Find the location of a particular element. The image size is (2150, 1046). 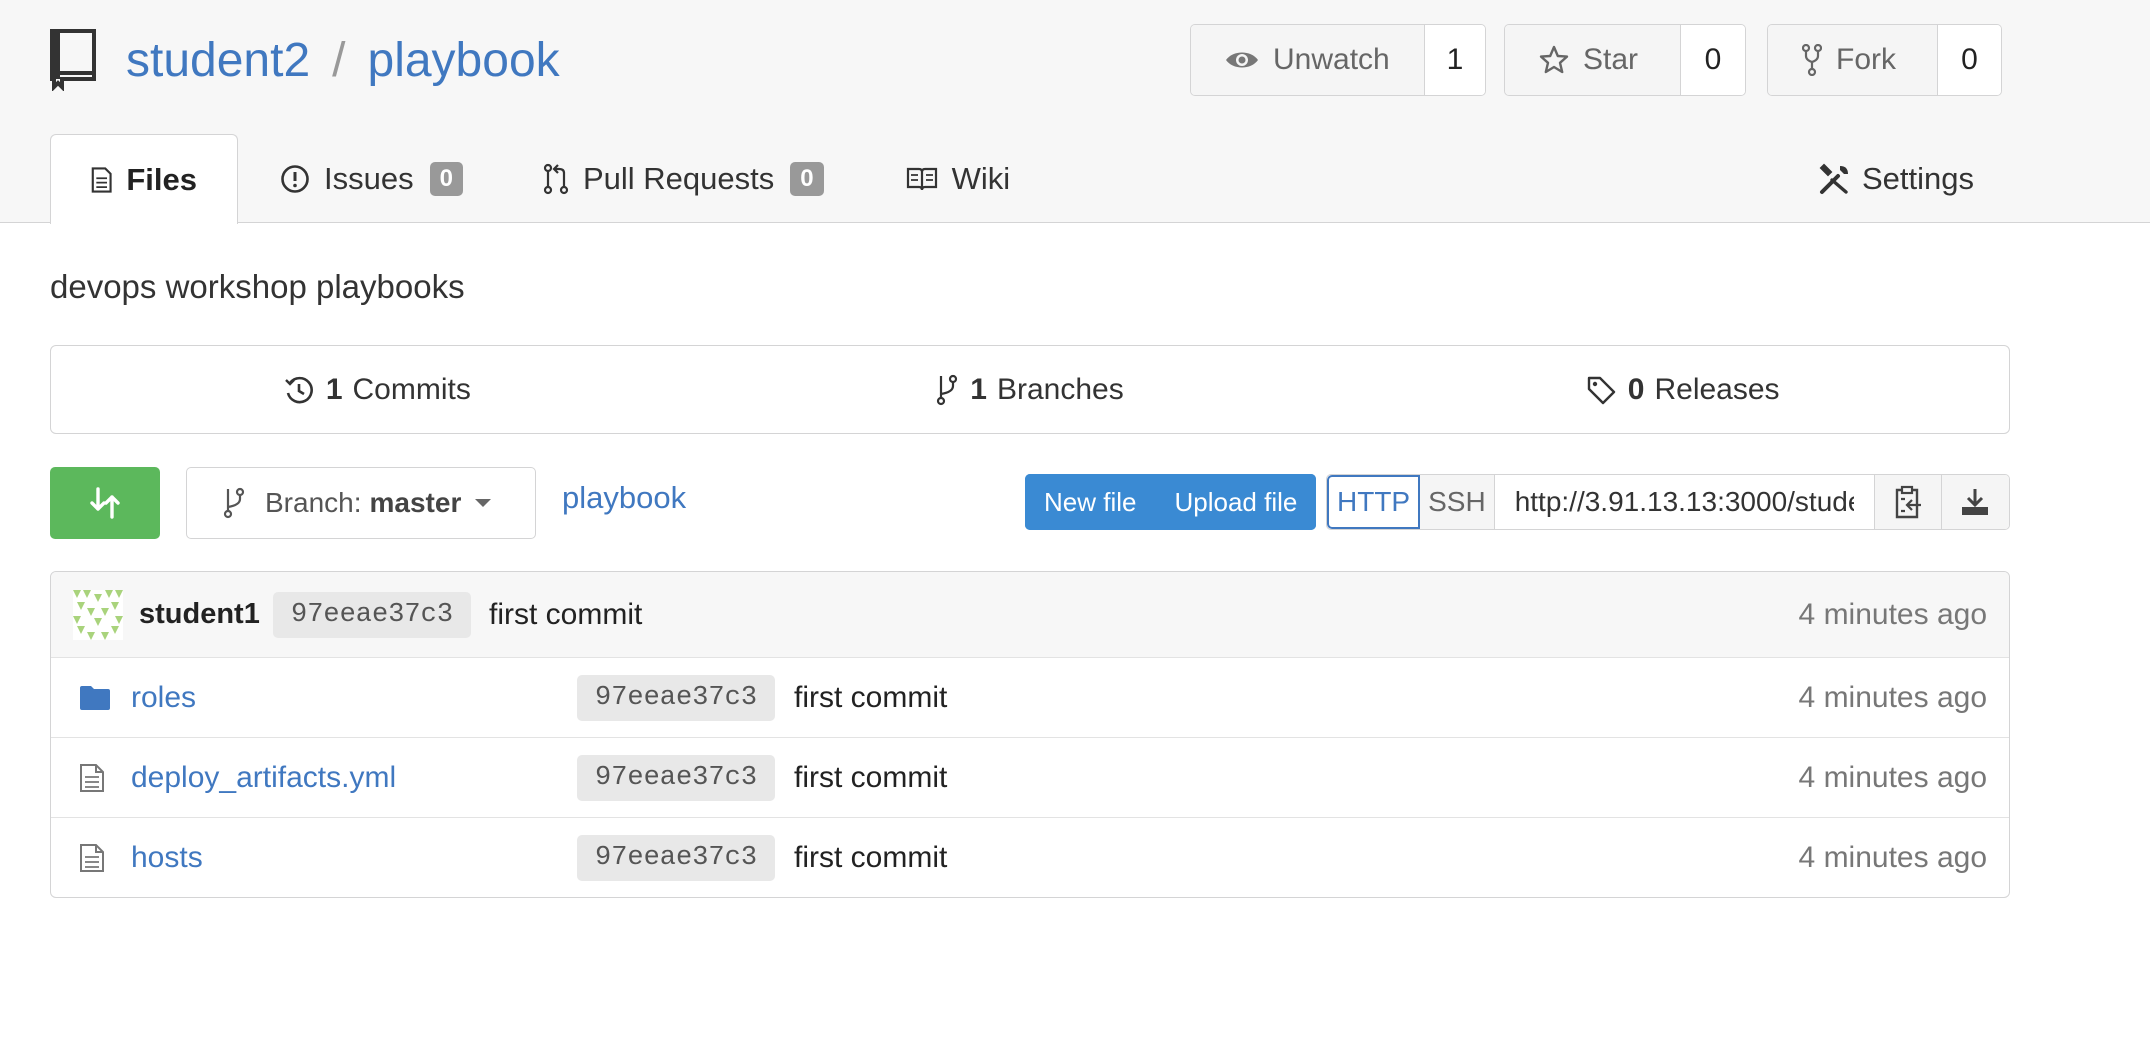

commit-sha: 97eeae37c3 is located at coordinates (372, 614).